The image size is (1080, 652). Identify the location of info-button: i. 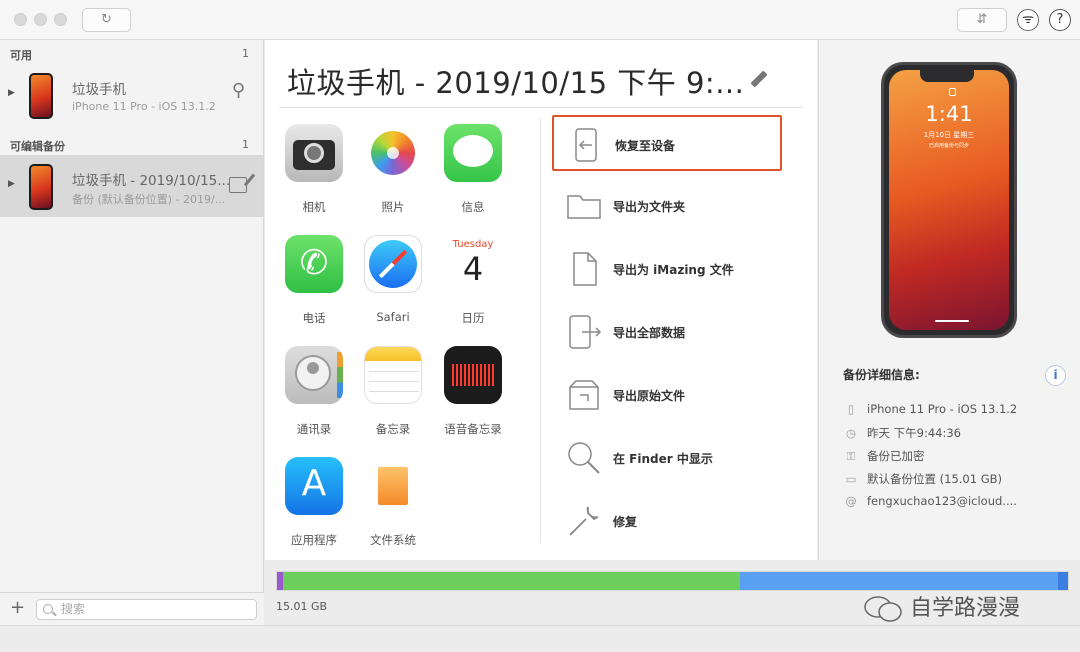
(1055, 375).